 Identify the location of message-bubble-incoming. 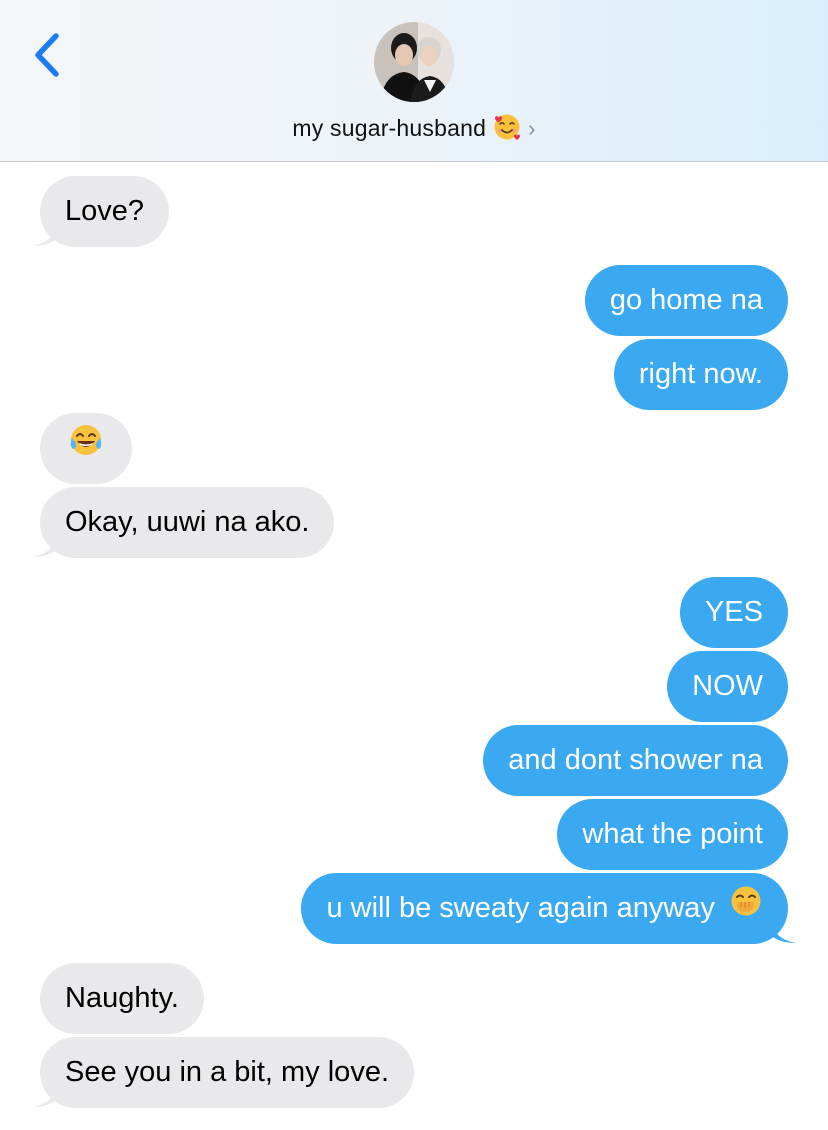
(86, 448).